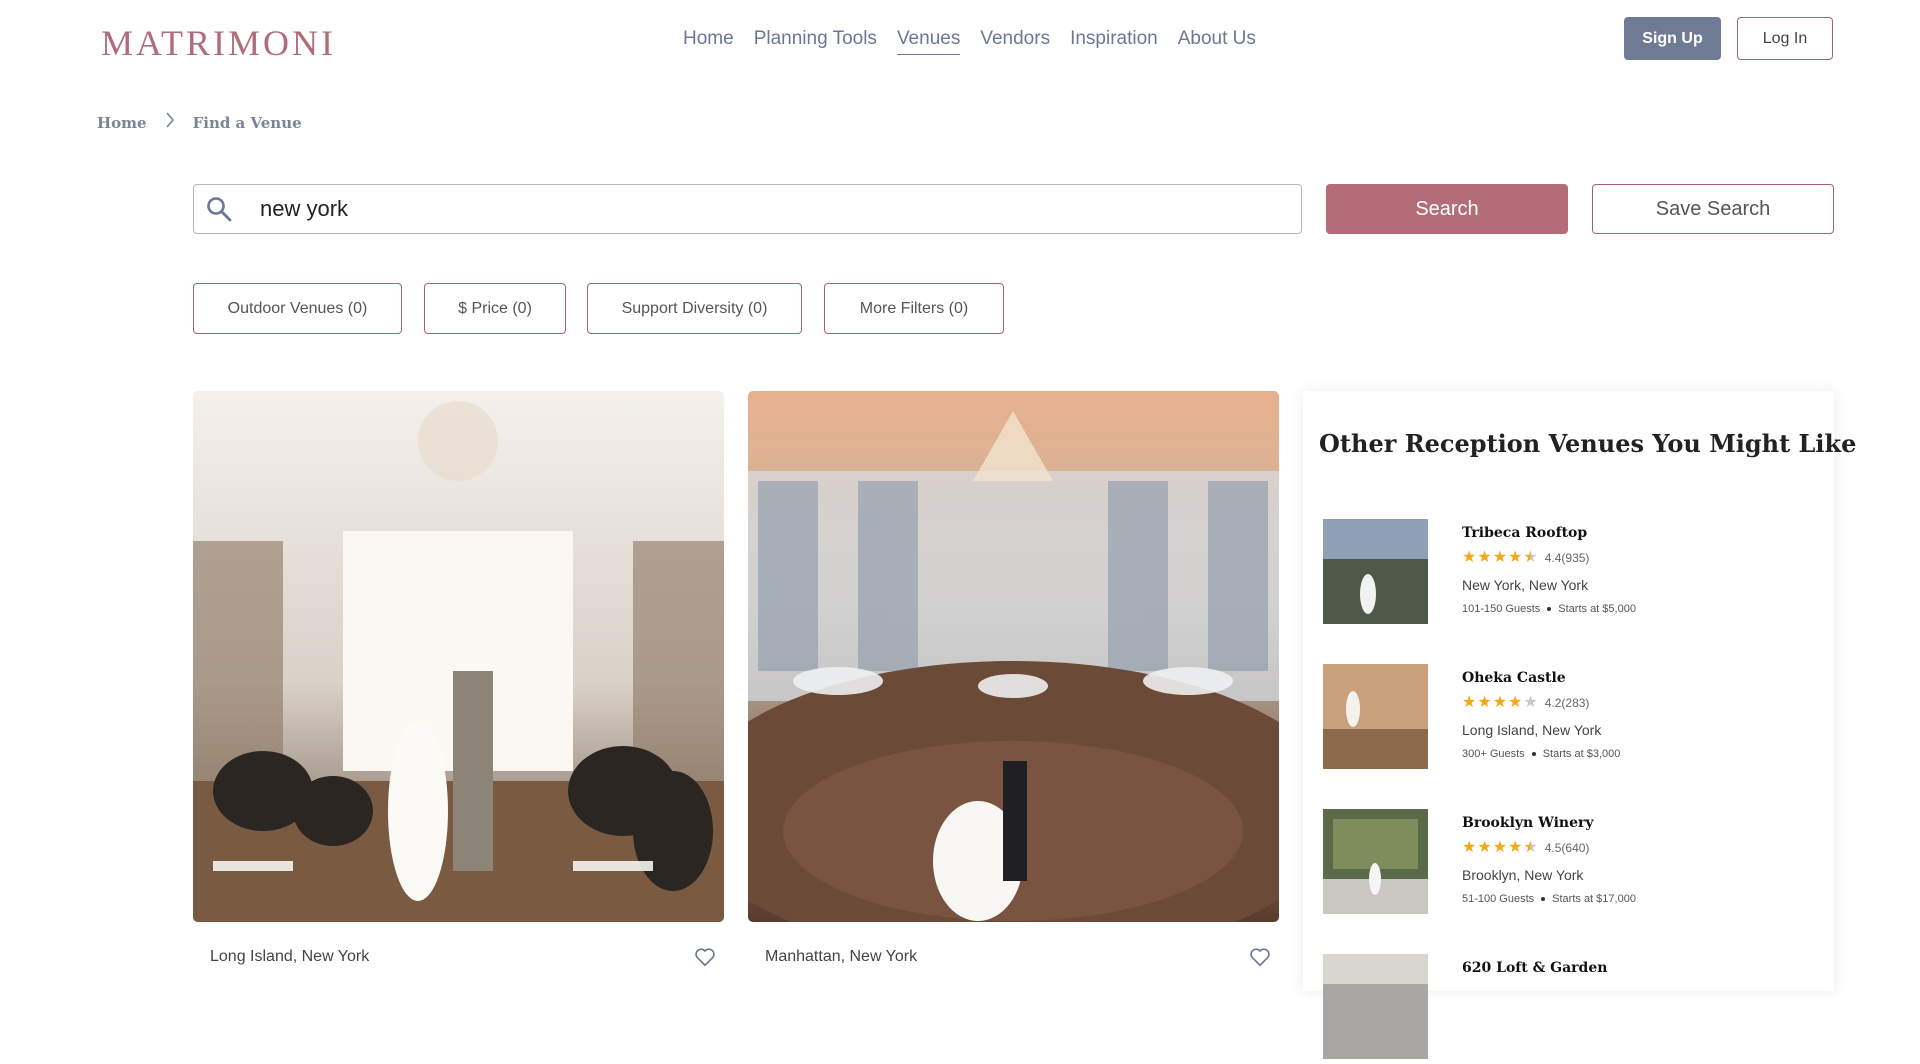  Describe the element at coordinates (1501, 609) in the screenshot. I see `guest-count: 101-150 Guests` at that location.